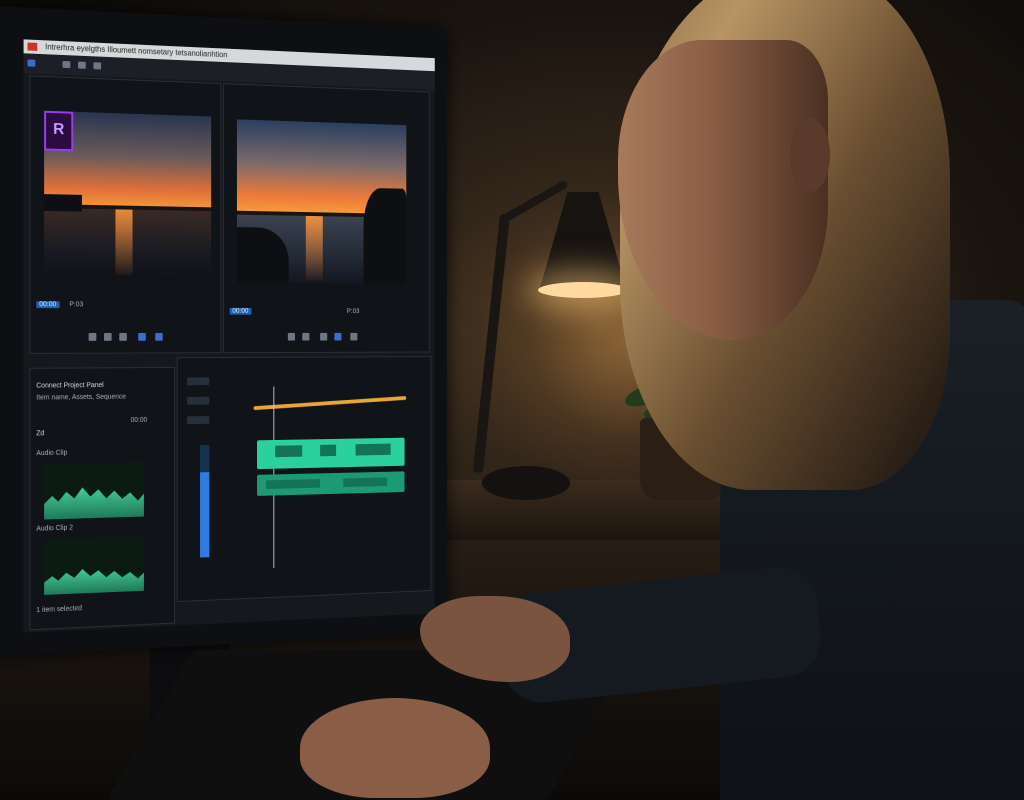 Image resolution: width=1024 pixels, height=800 pixels. I want to click on insert-button, so click(142, 336).